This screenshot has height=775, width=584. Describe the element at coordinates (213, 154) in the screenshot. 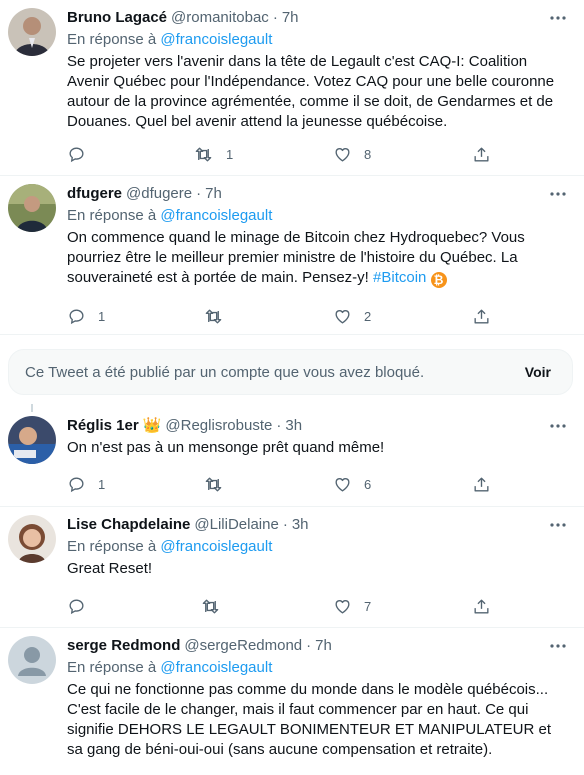

I see `retweet-button: 1` at that location.